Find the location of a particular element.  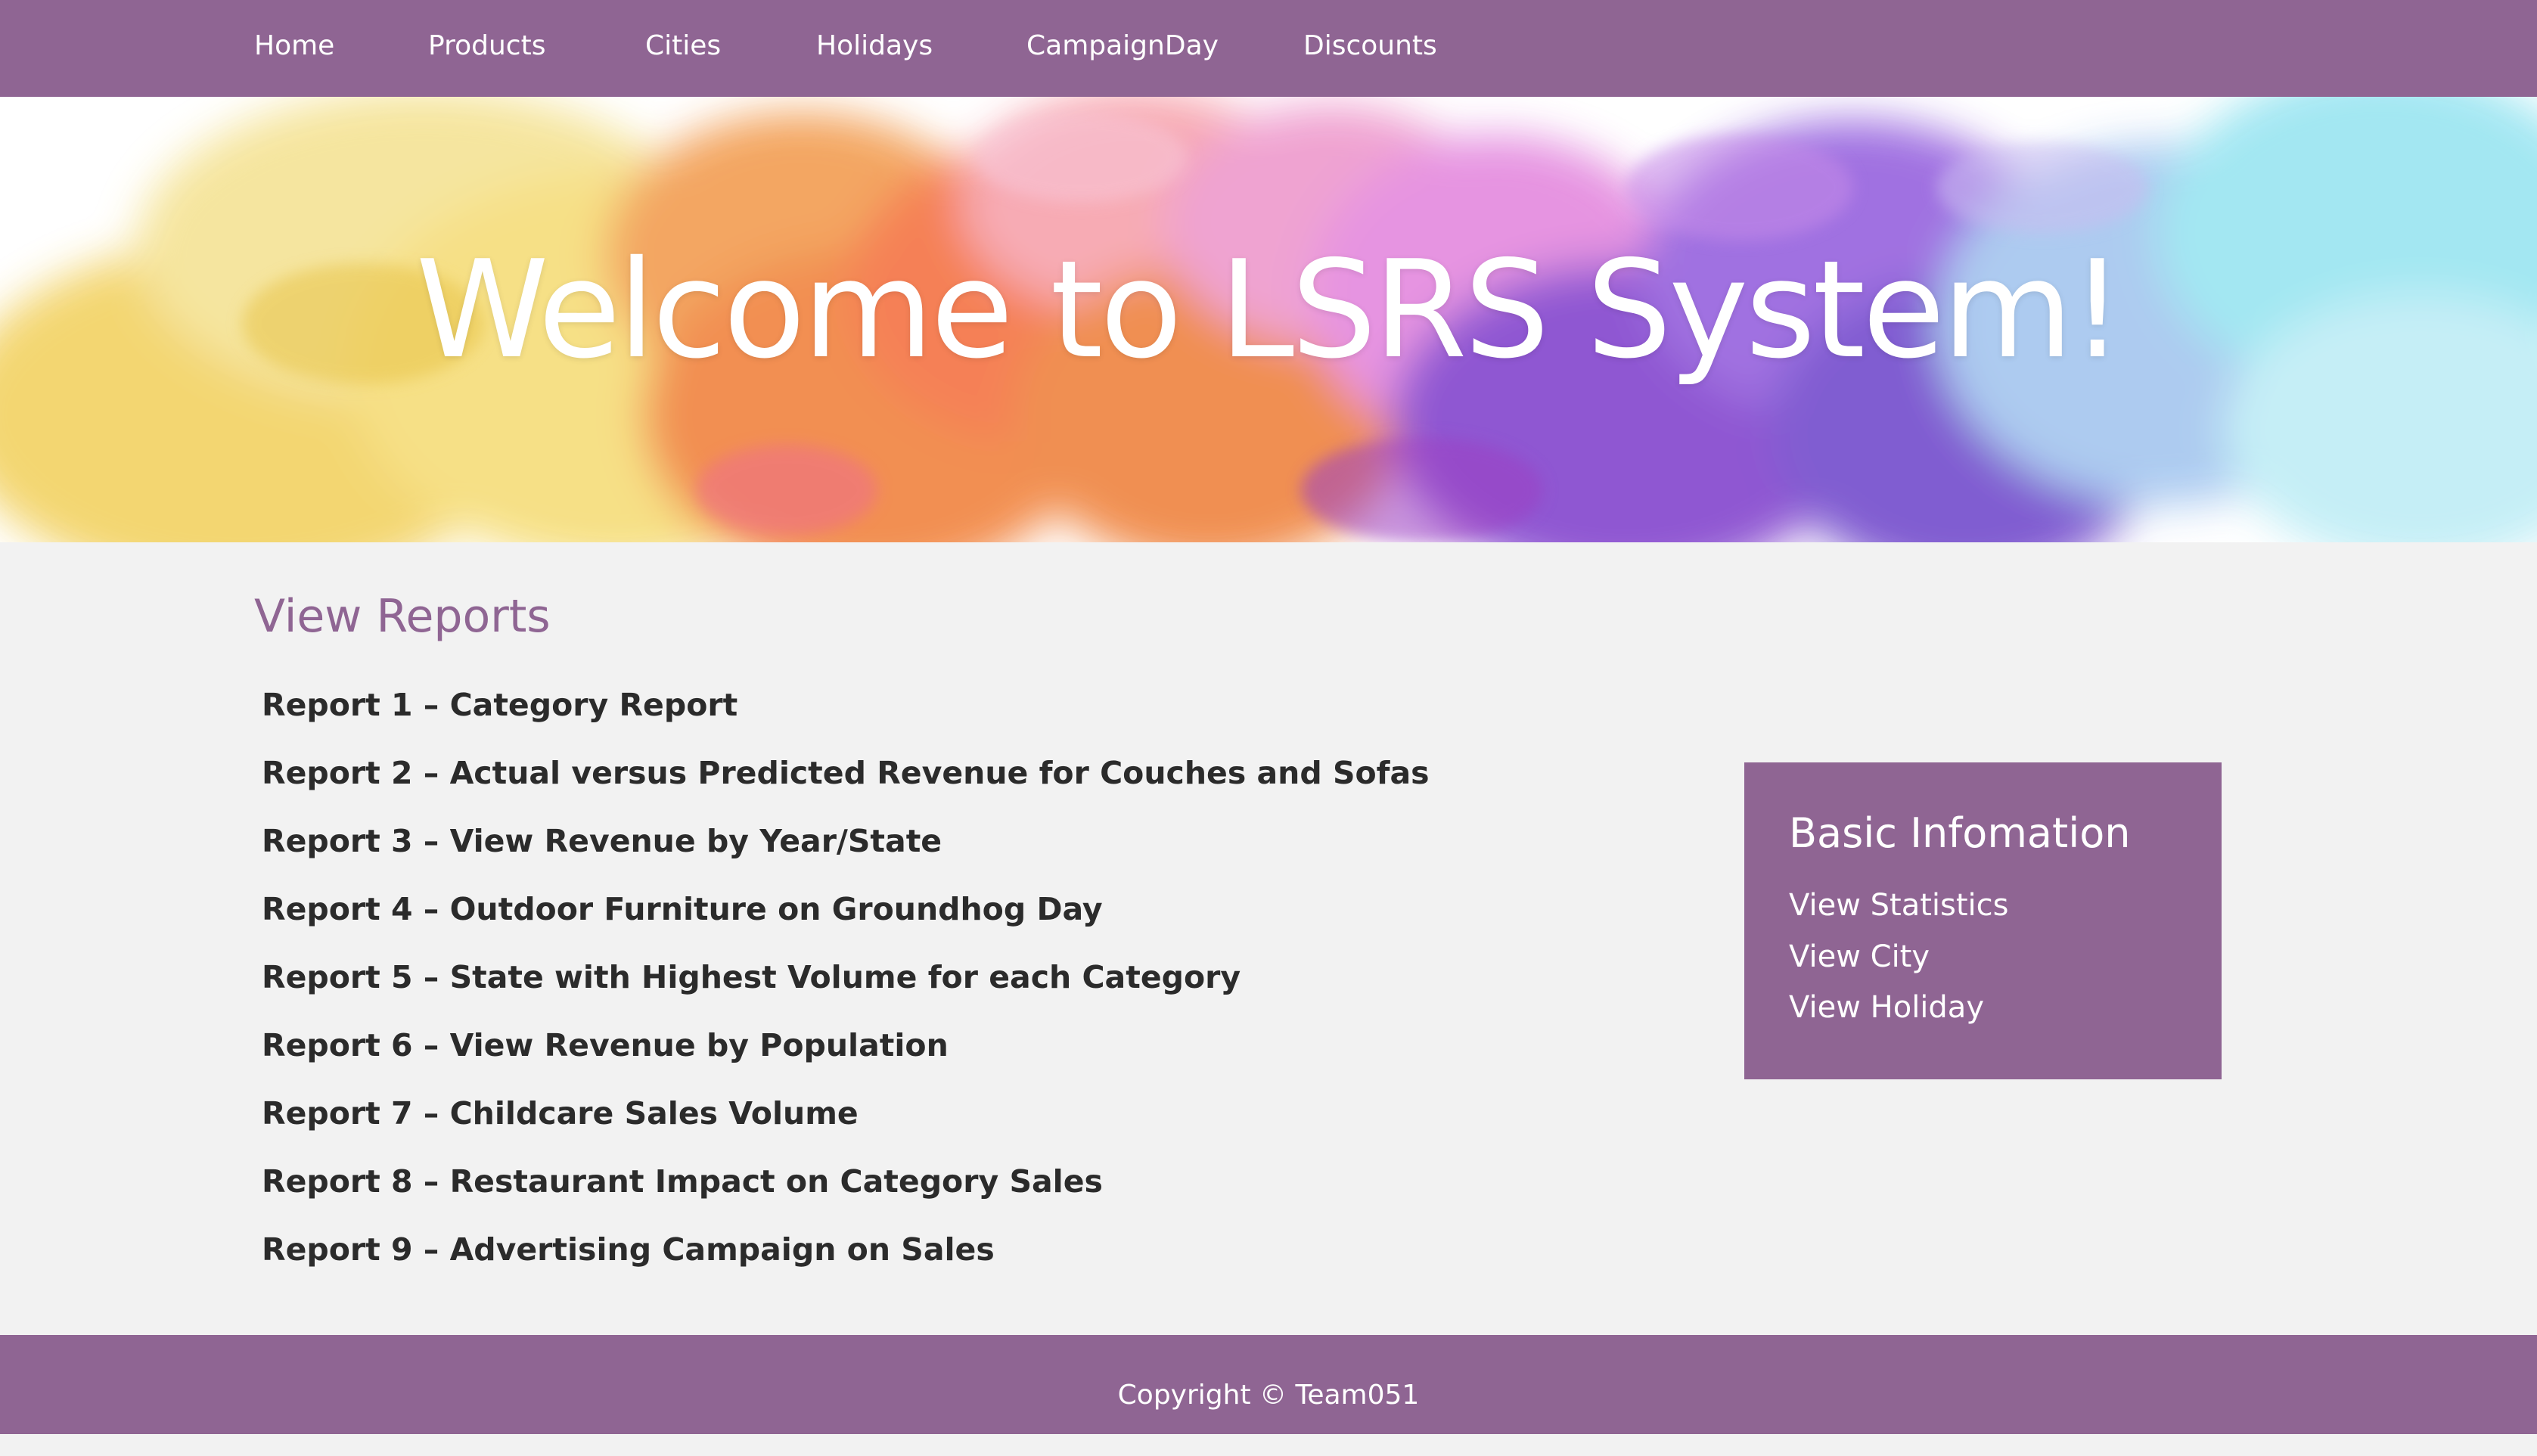

copyright-text: Copyright © Team051 is located at coordinates (1268, 1395).